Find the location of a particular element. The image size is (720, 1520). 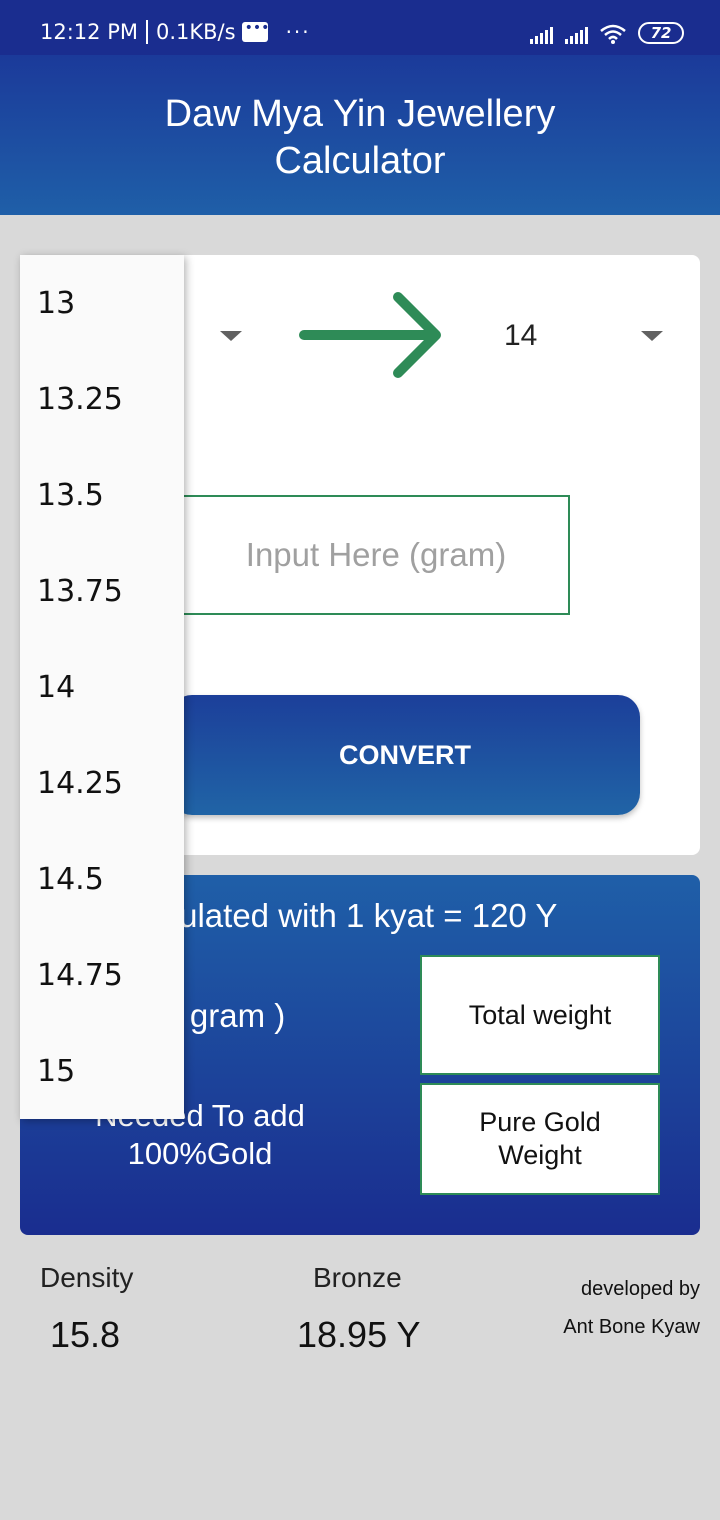

total-weight-text: Total weight is located at coordinates (540, 1014).